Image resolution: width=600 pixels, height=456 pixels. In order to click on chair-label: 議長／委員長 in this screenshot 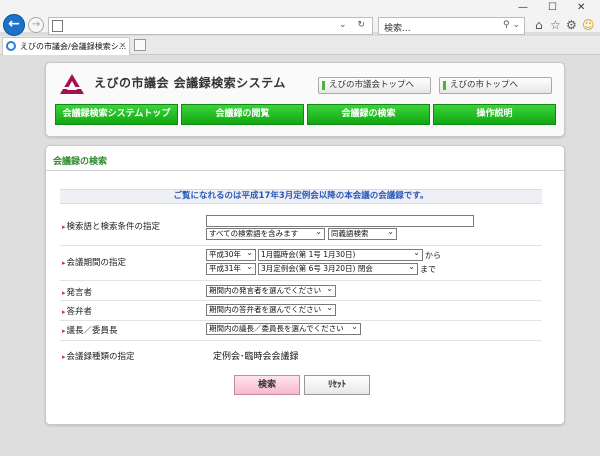, I will do `click(90, 330)`.